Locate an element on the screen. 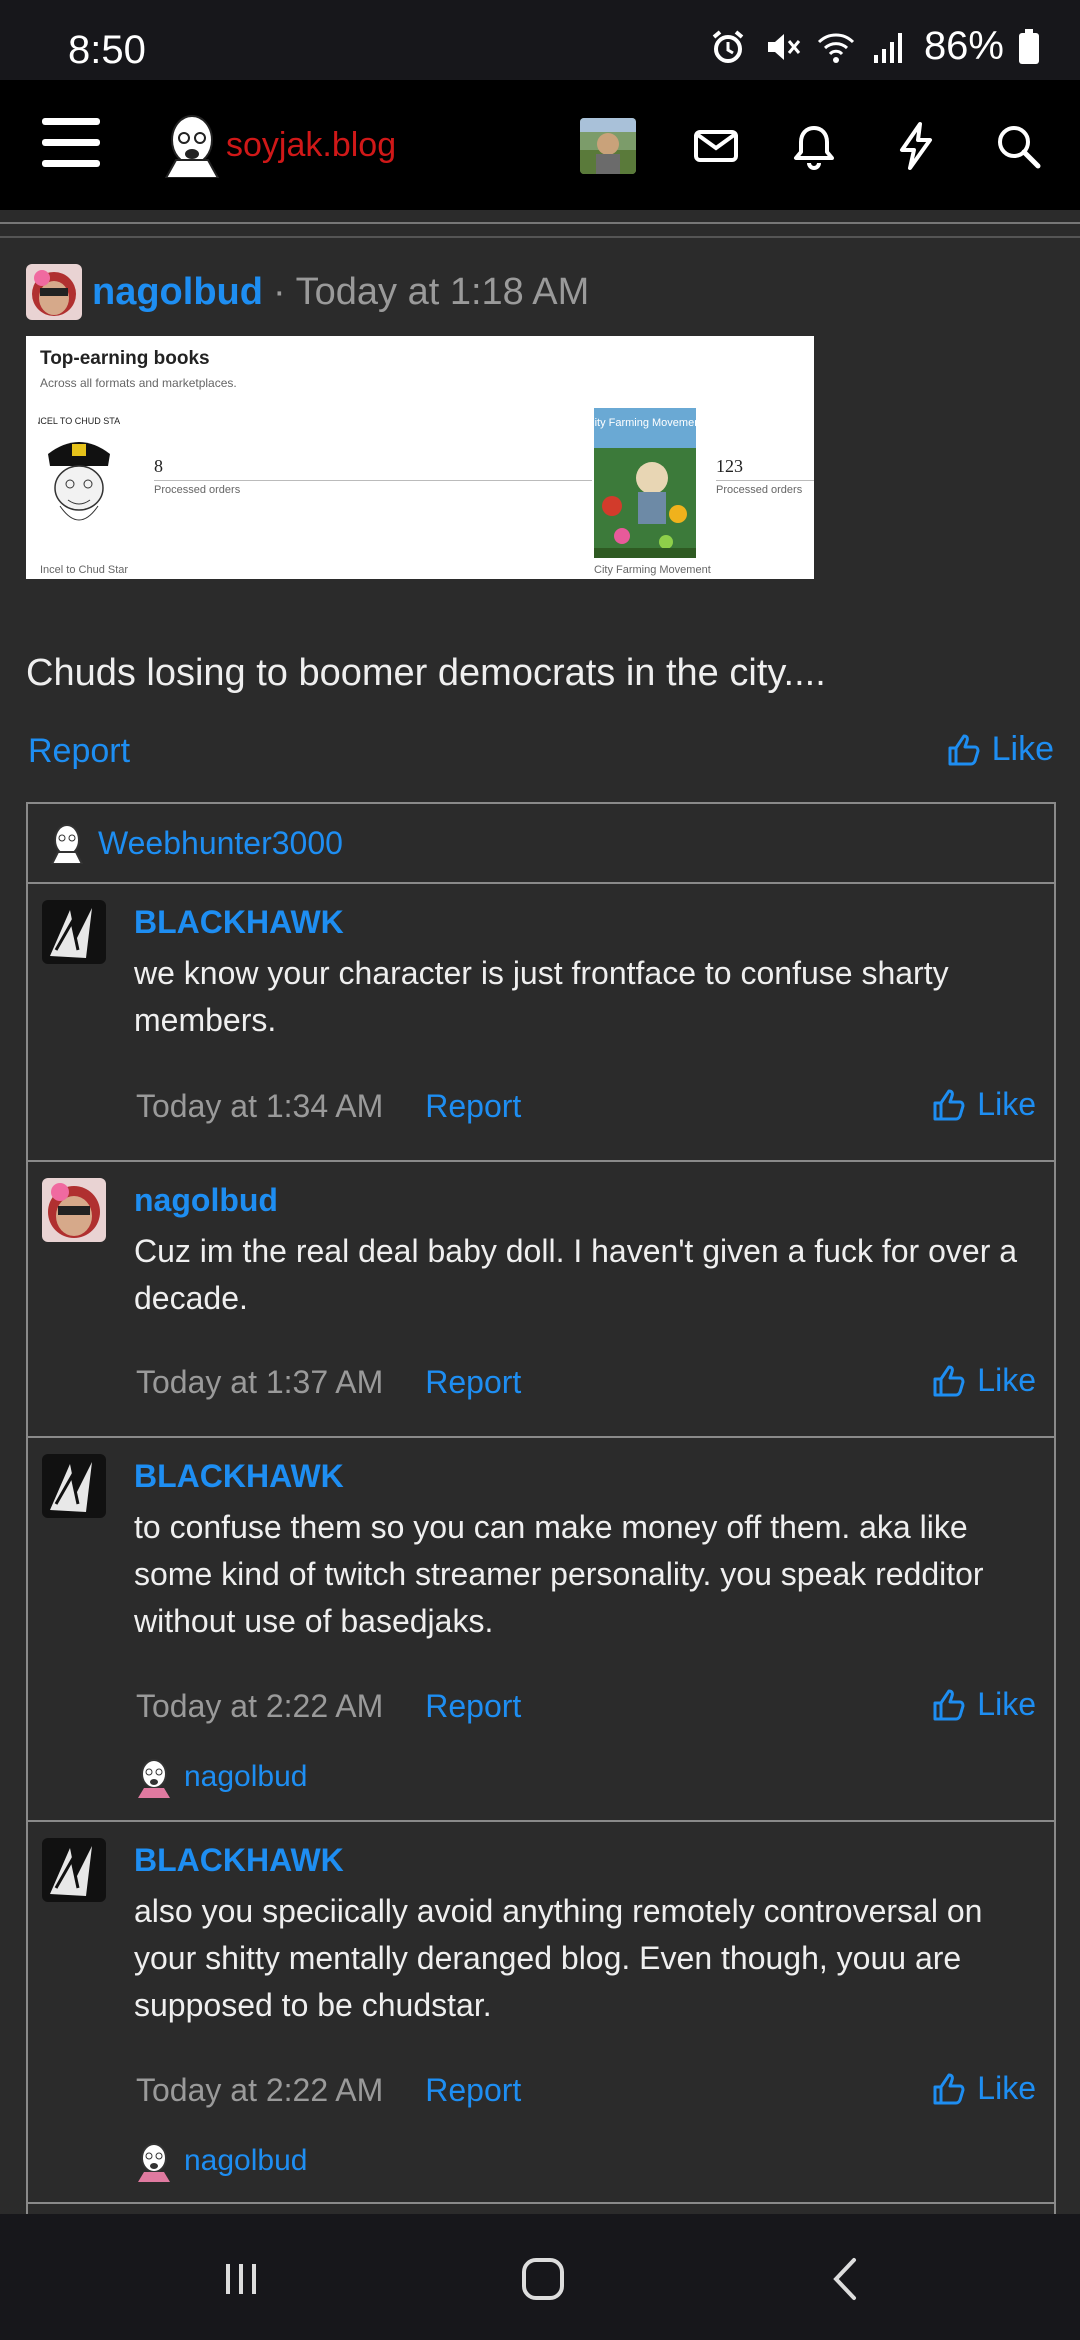 This screenshot has height=2340, width=1080. book-2-count-label: Processed orders is located at coordinates (759, 490).